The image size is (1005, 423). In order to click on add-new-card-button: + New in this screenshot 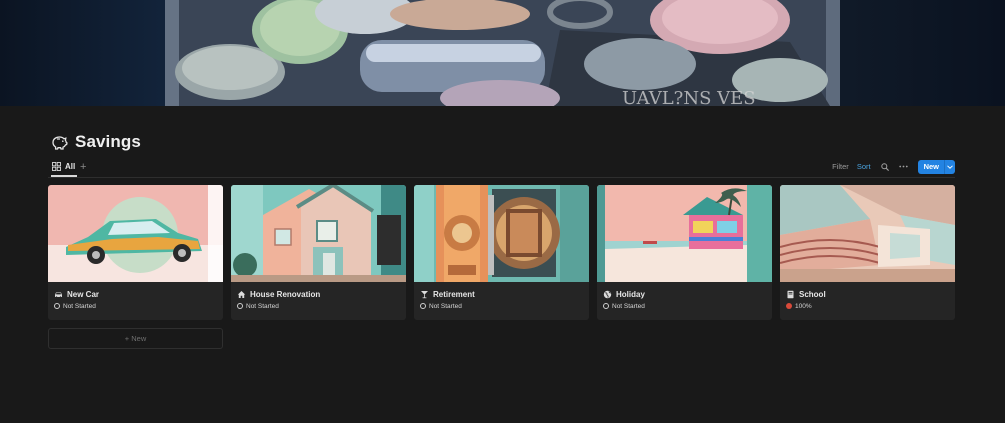, I will do `click(135, 338)`.